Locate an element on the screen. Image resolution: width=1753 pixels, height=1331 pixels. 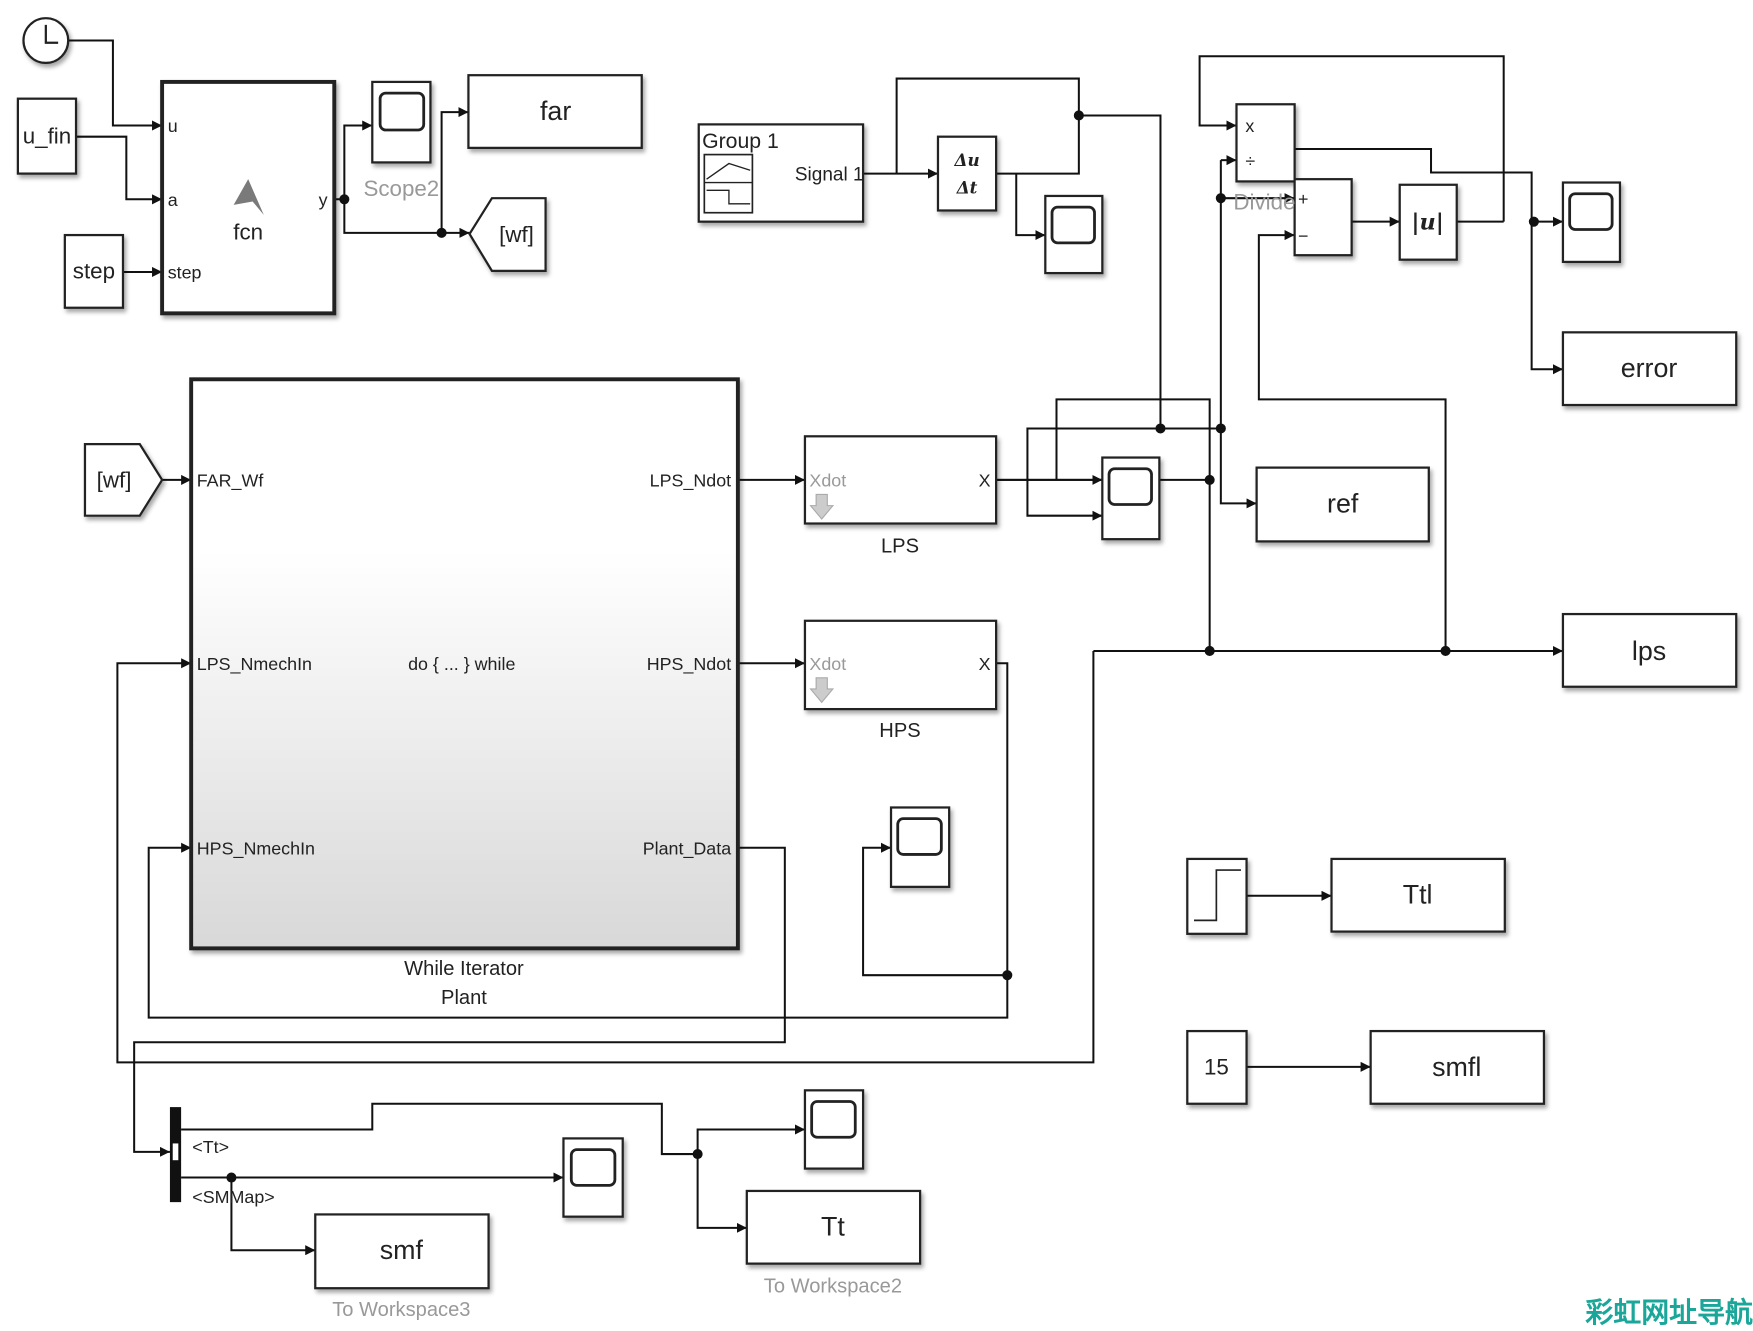
block-name: Plant is located at coordinates (464, 998).